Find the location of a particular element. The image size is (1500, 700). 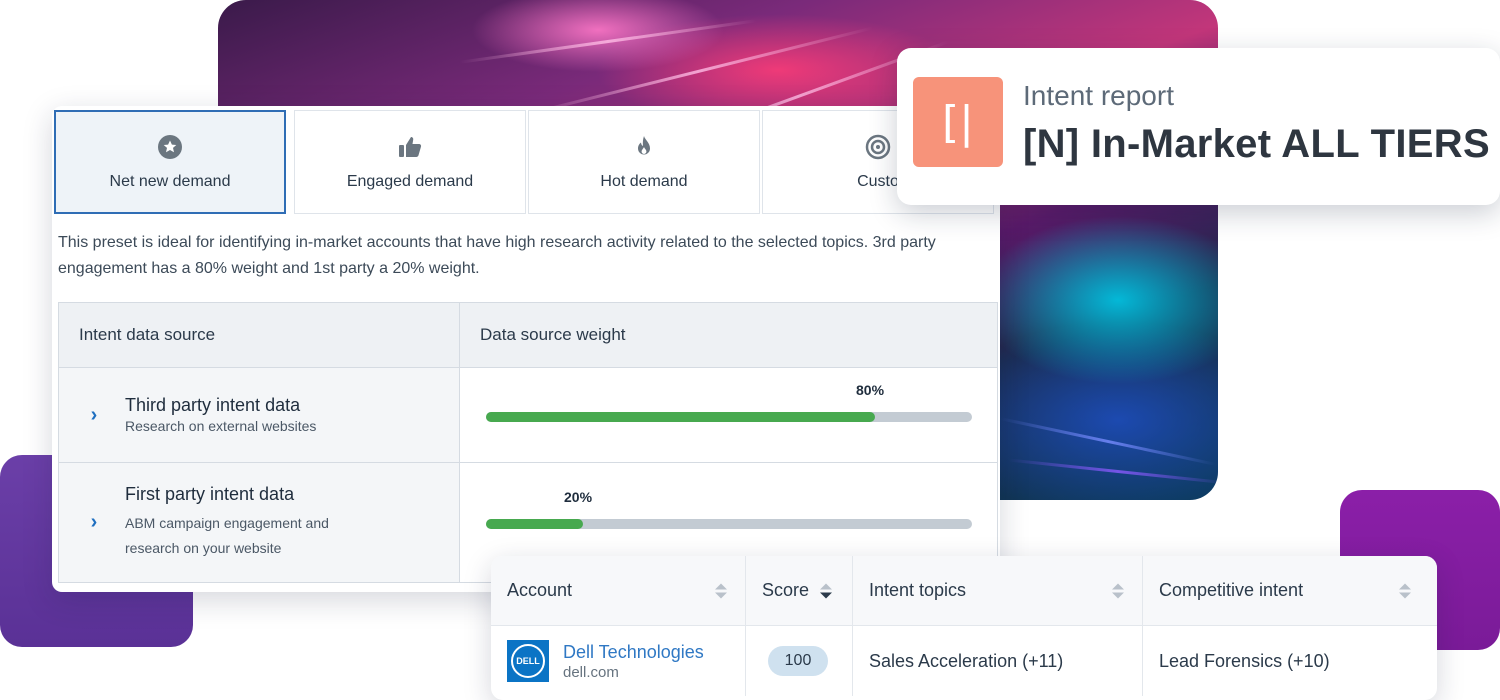

table-header: Intent data source Data source weight is located at coordinates (528, 335).